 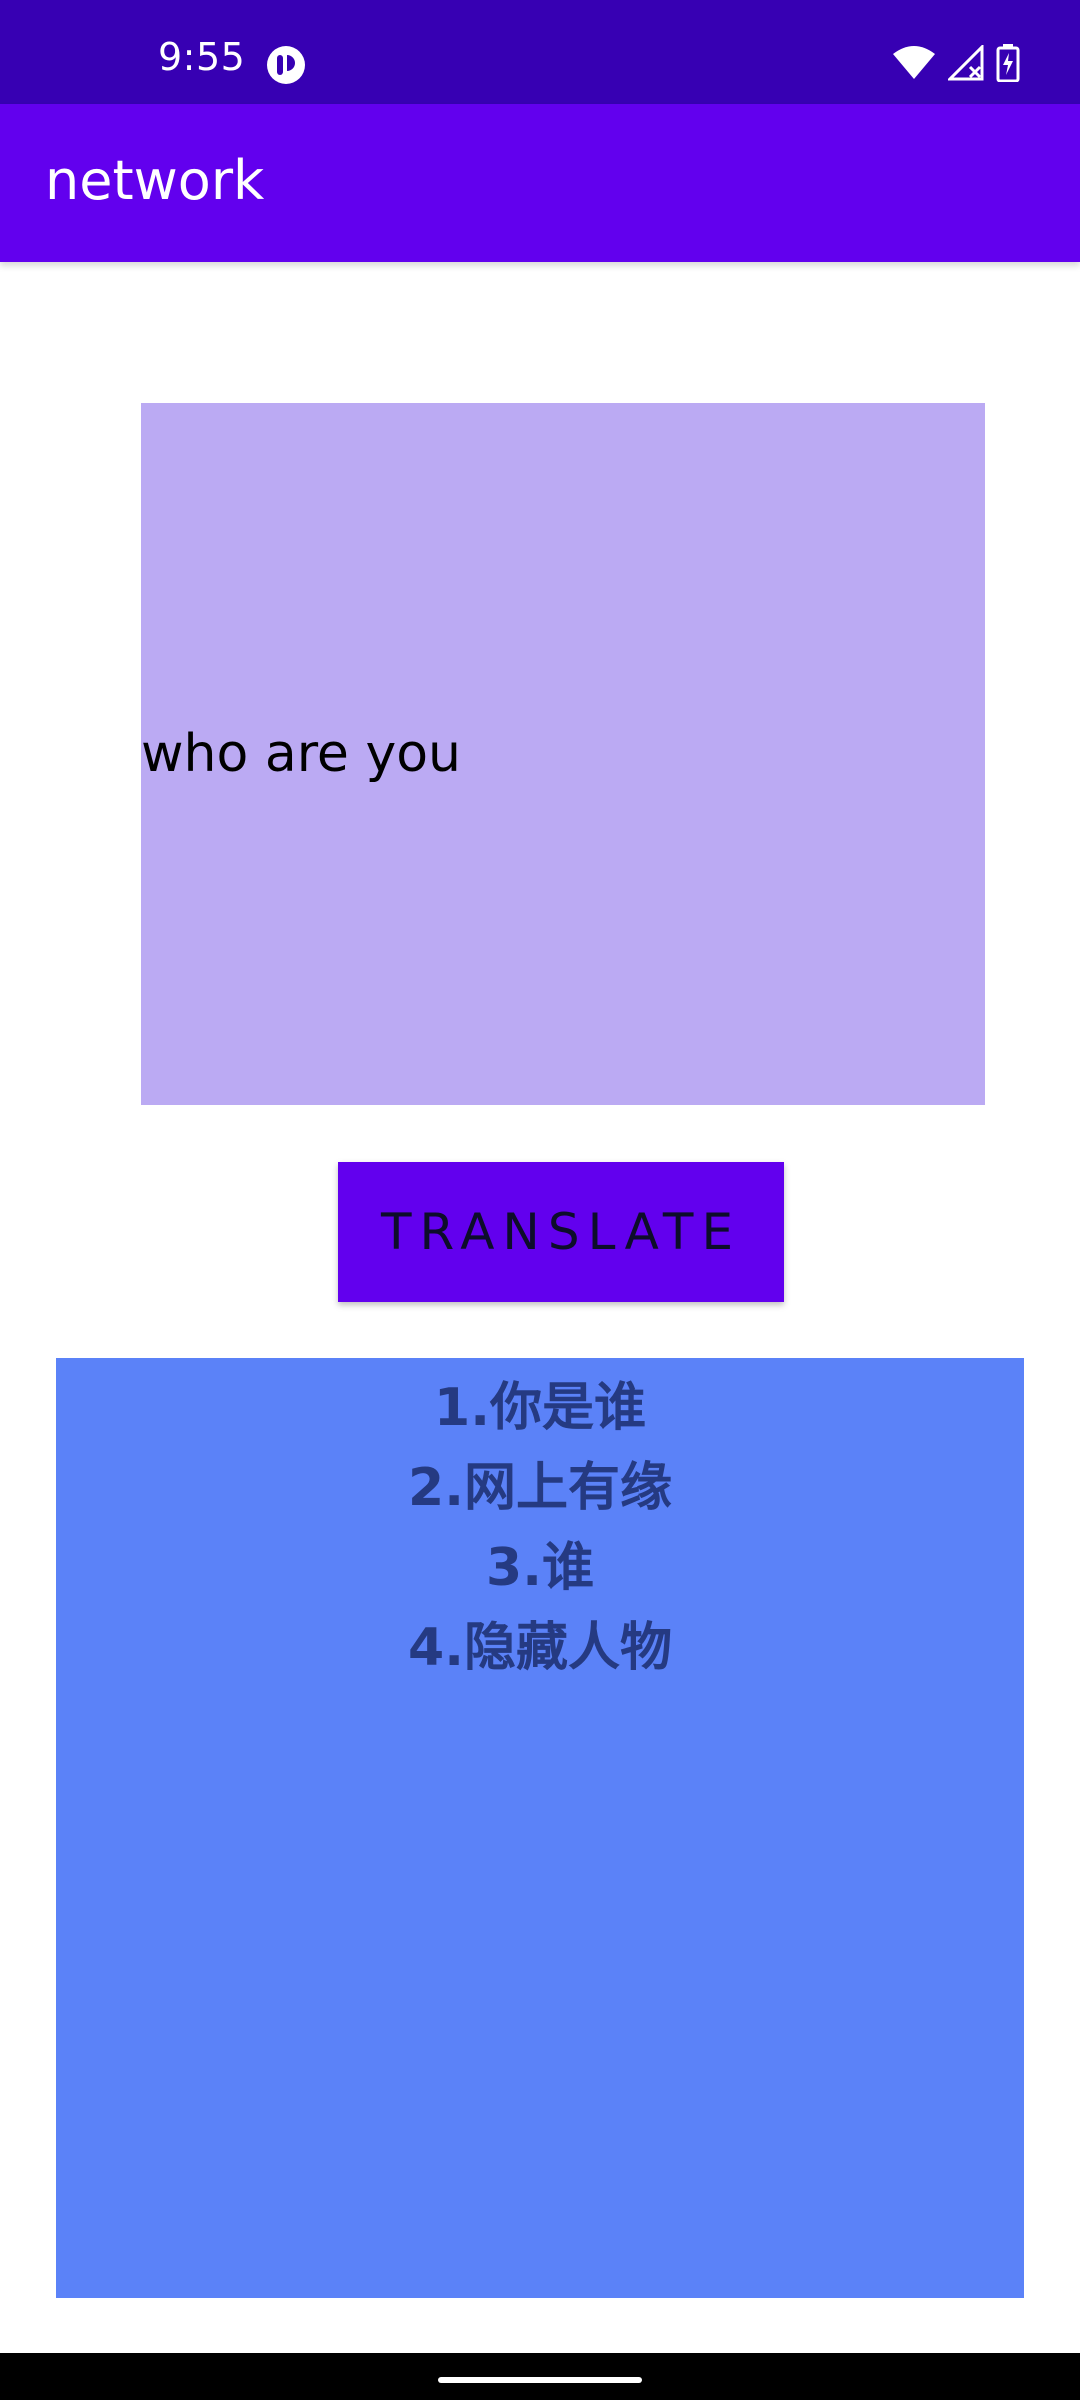 I want to click on status-time: 9:55, so click(x=202, y=57).